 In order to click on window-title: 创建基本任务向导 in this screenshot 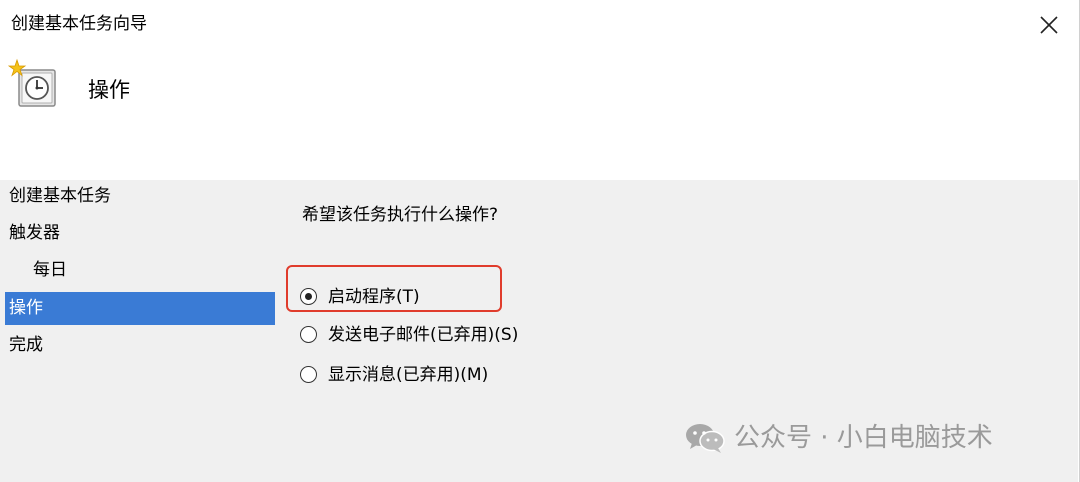, I will do `click(79, 24)`.